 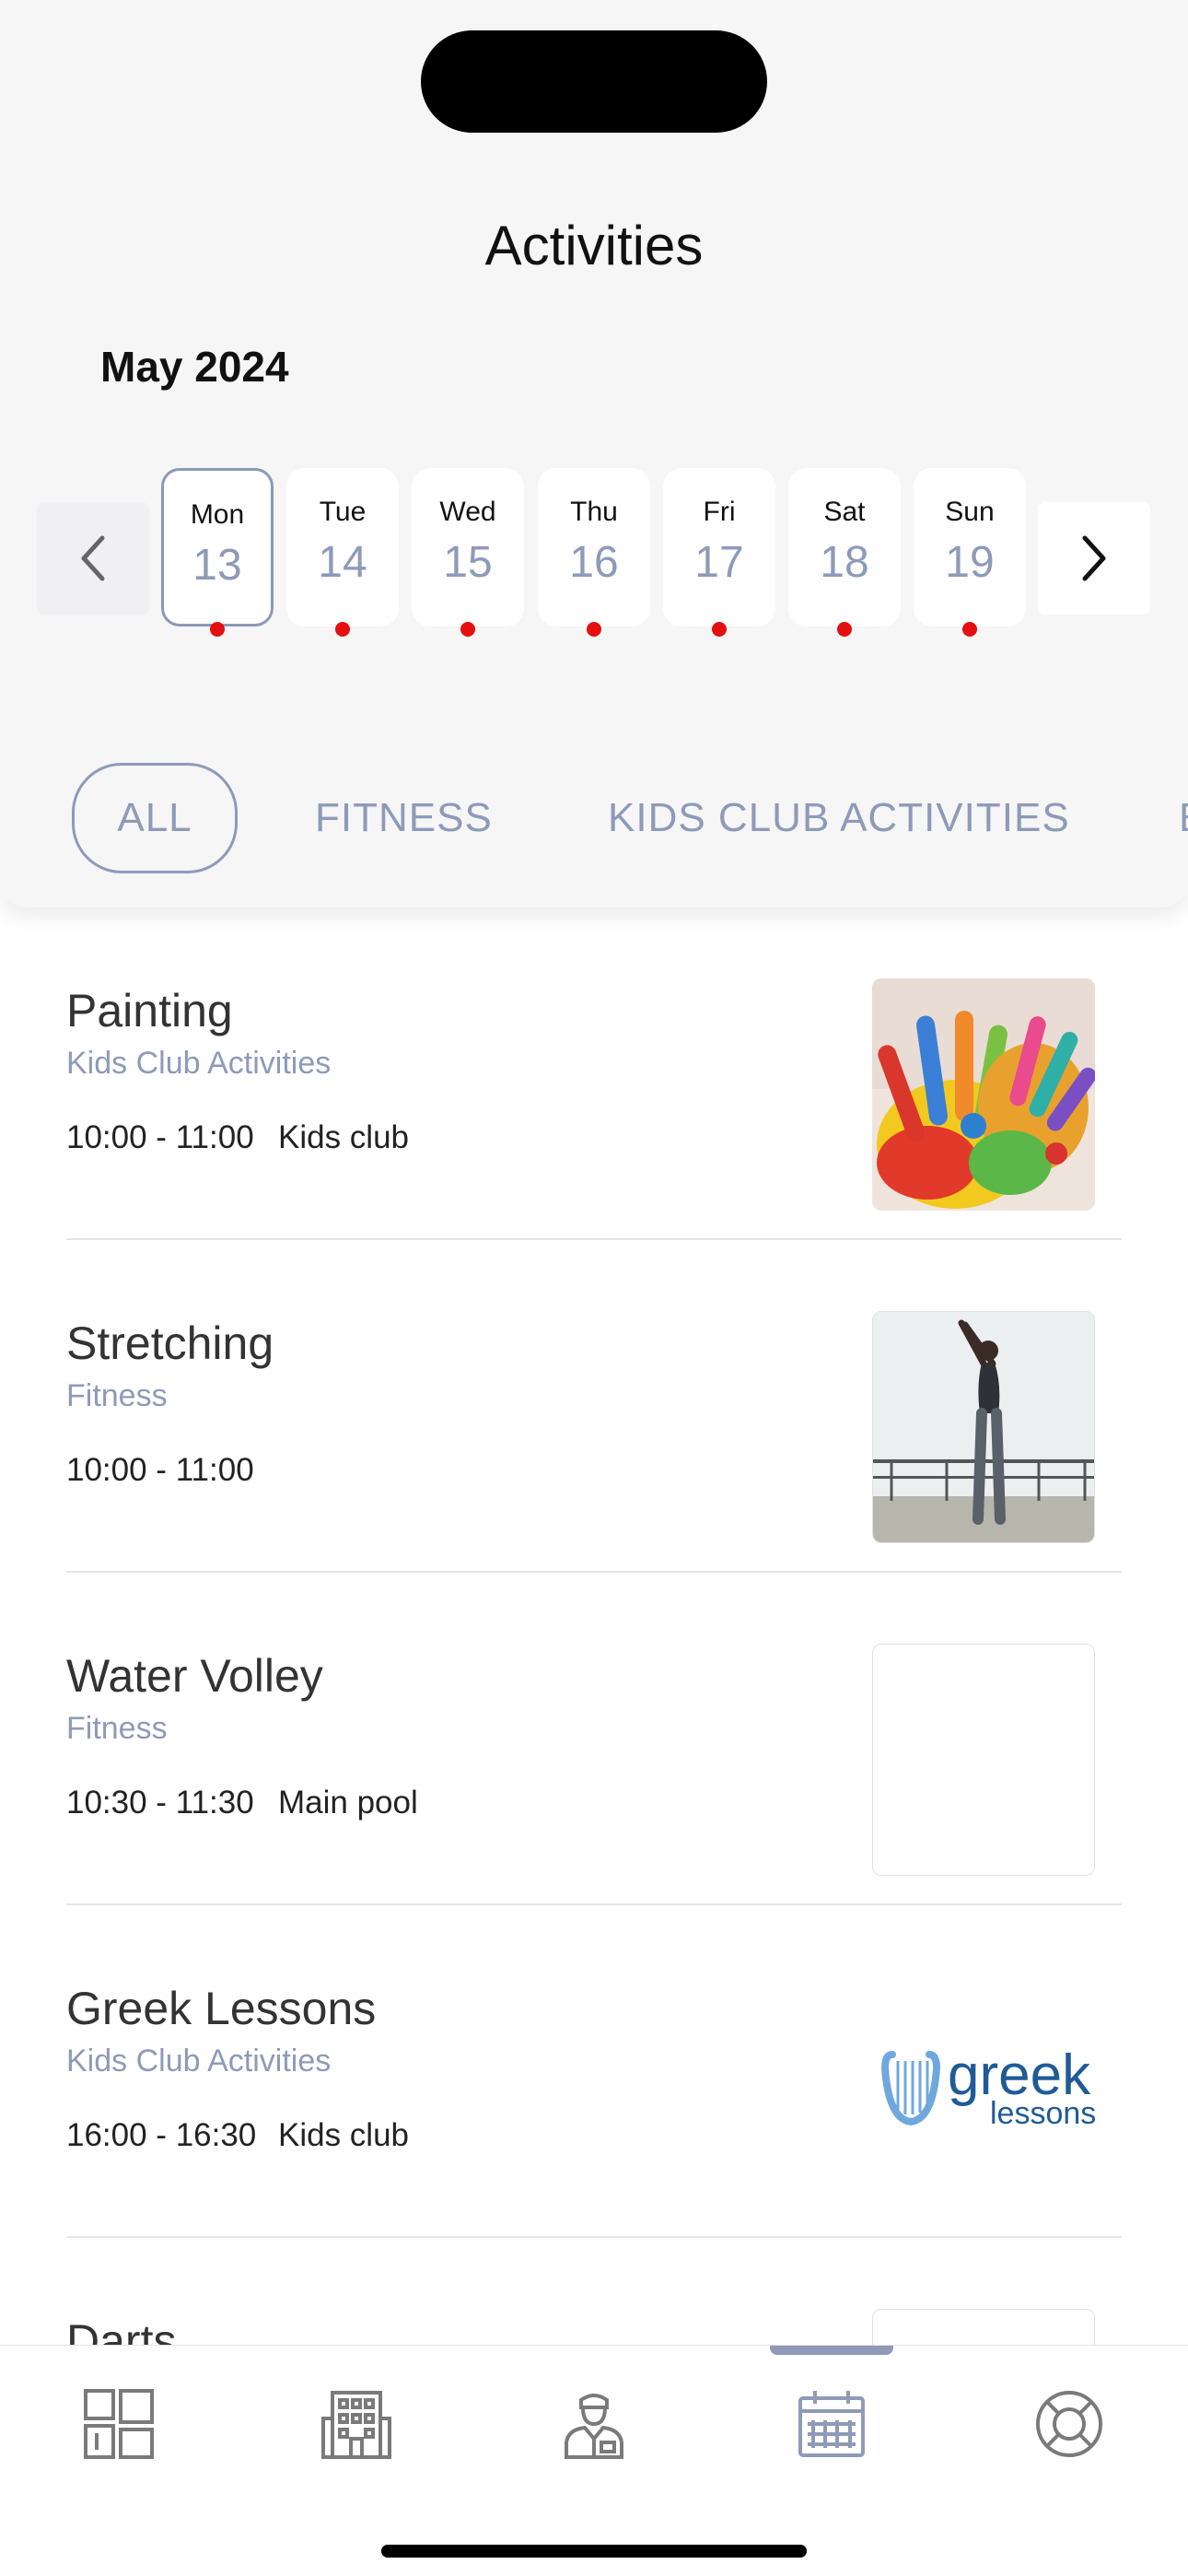 I want to click on day-wed: Wed 15, so click(x=468, y=547).